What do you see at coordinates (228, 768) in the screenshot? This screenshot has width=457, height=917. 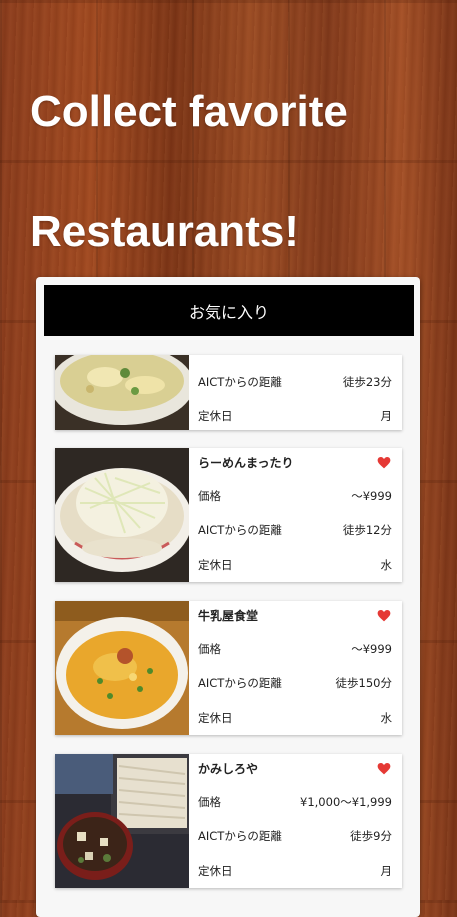 I see `restaurant-name: かみしろや` at bounding box center [228, 768].